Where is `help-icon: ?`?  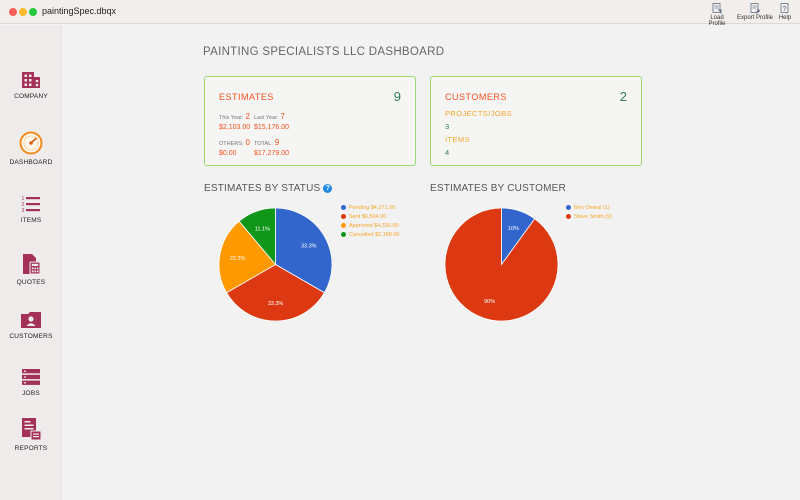
help-icon: ? is located at coordinates (784, 8).